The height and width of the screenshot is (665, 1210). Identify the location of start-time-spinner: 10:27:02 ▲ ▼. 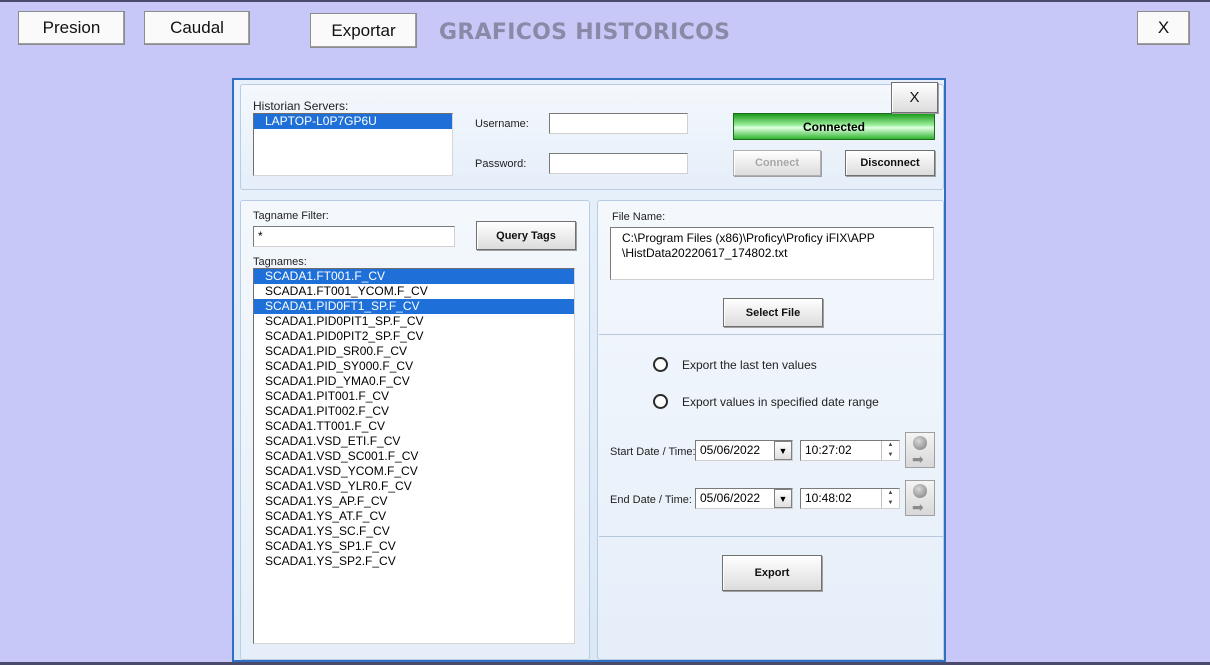
(850, 450).